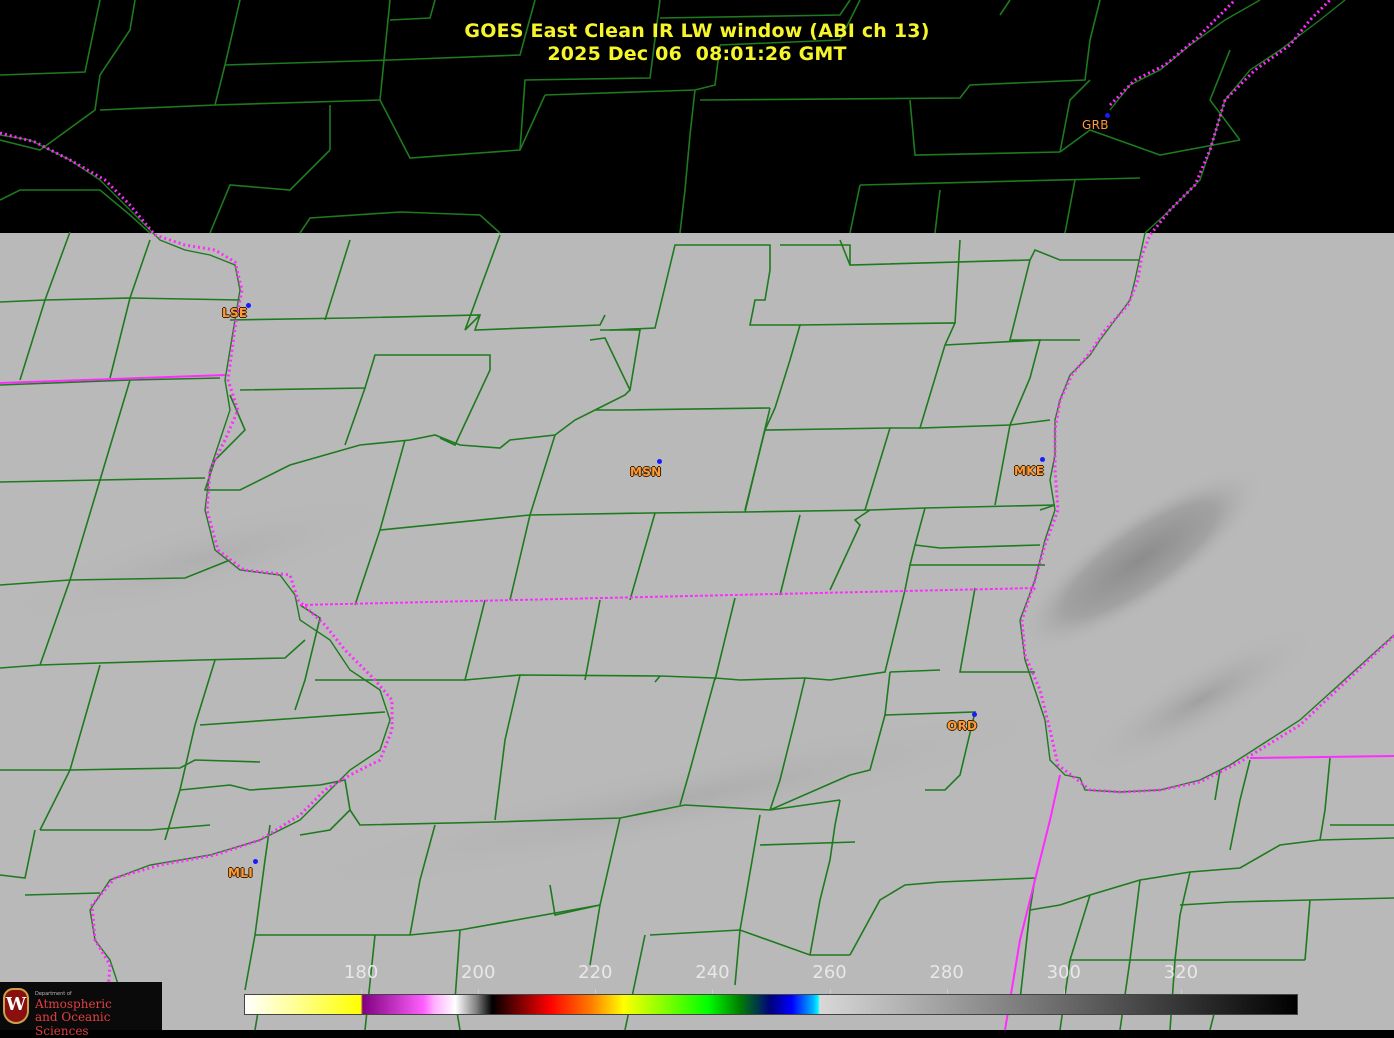  I want to click on station-label-ord: ORD, so click(962, 726).